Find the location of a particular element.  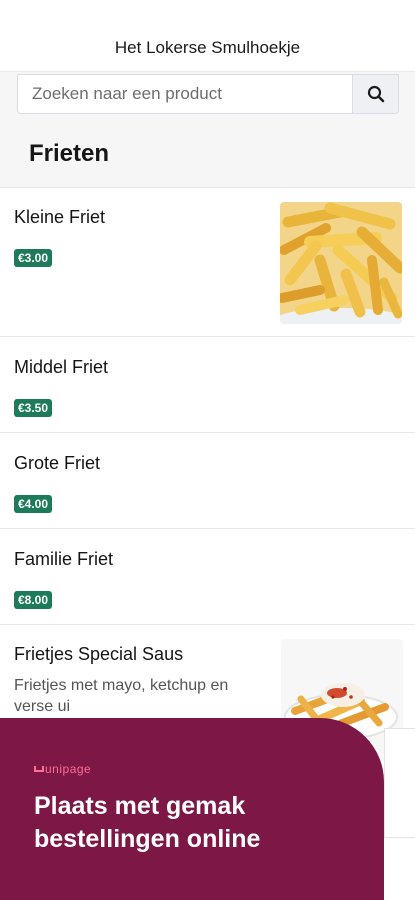

product-name: Kleine Friet is located at coordinates (60, 217).